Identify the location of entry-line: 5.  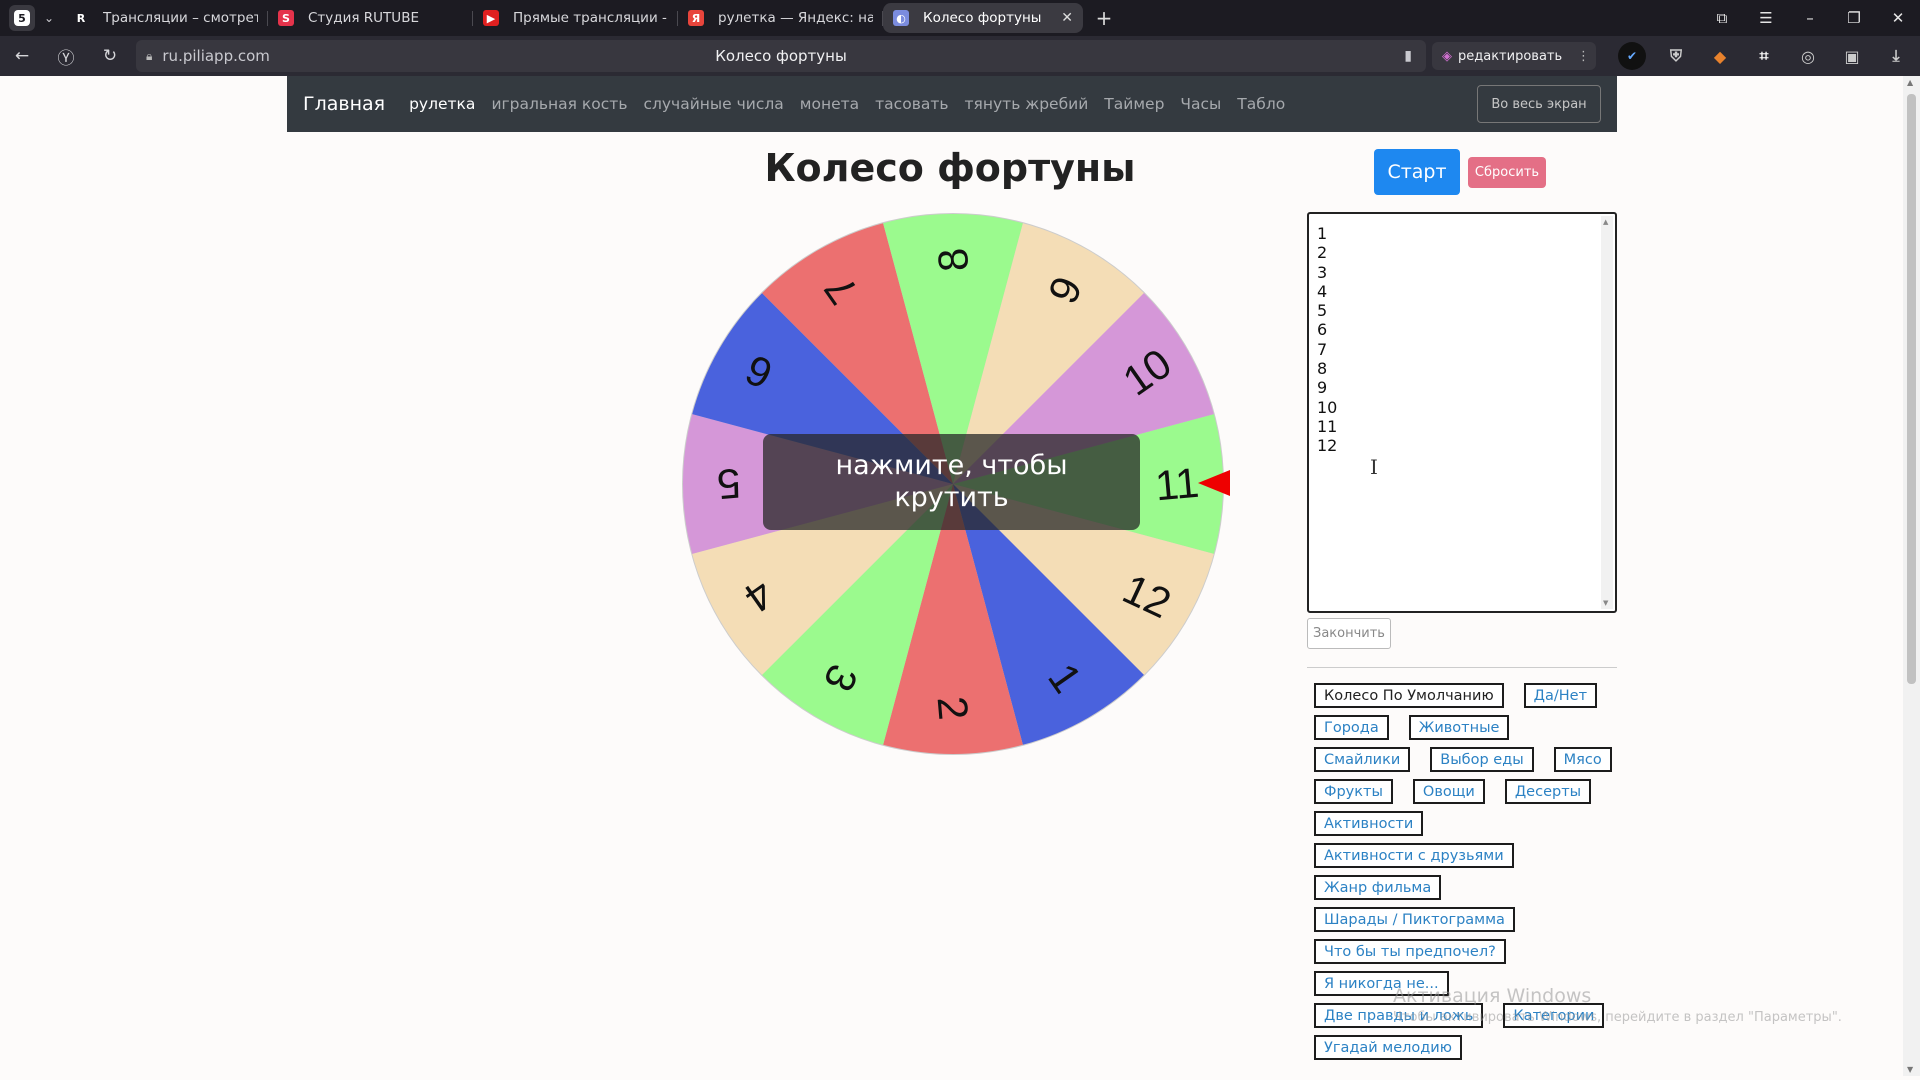
(1322, 311).